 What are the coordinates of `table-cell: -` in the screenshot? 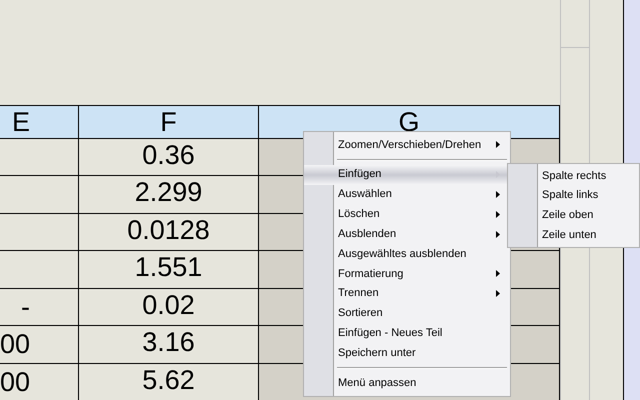 It's located at (39, 306).